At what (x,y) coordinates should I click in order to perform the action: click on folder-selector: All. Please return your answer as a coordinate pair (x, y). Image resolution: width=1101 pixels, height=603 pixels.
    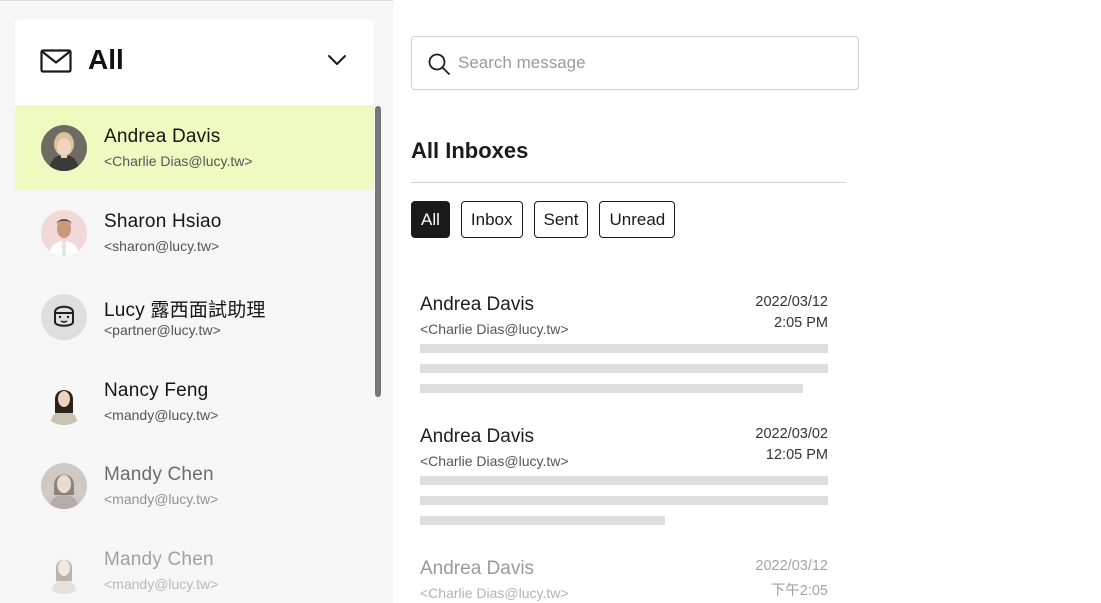
    Looking at the image, I should click on (194, 62).